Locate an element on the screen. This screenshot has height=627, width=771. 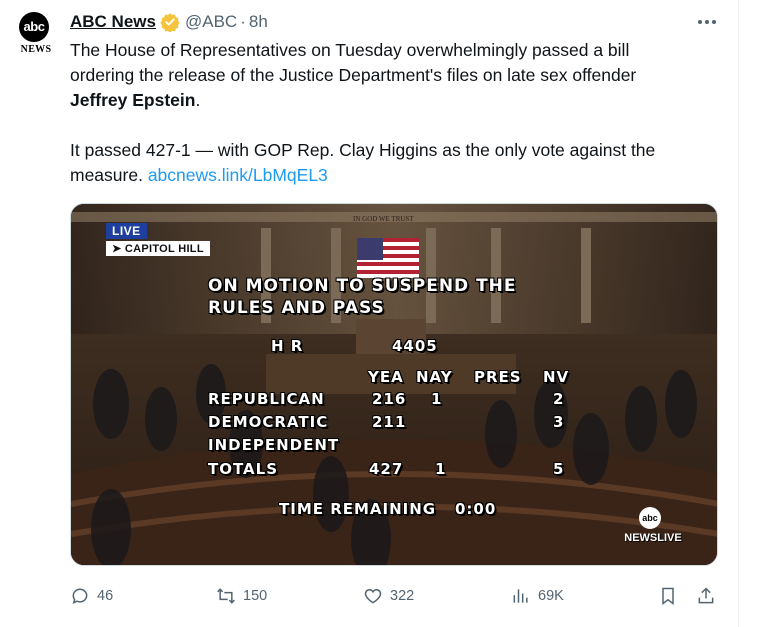
views-count: 69K is located at coordinates (551, 596).